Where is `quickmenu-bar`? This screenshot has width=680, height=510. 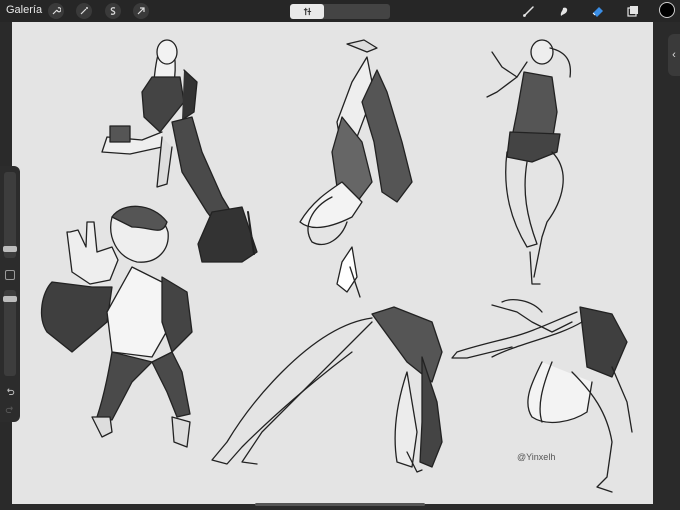
quickmenu-bar is located at coordinates (340, 11).